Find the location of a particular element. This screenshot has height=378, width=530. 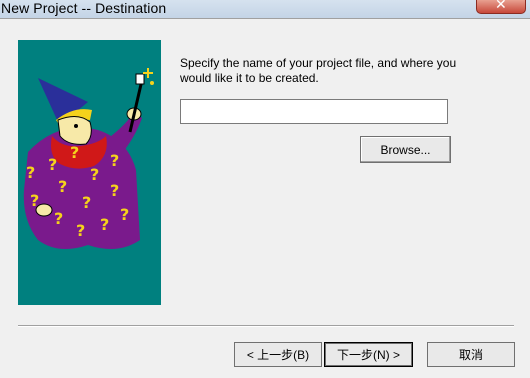

cancel-button: 取消 is located at coordinates (471, 354).